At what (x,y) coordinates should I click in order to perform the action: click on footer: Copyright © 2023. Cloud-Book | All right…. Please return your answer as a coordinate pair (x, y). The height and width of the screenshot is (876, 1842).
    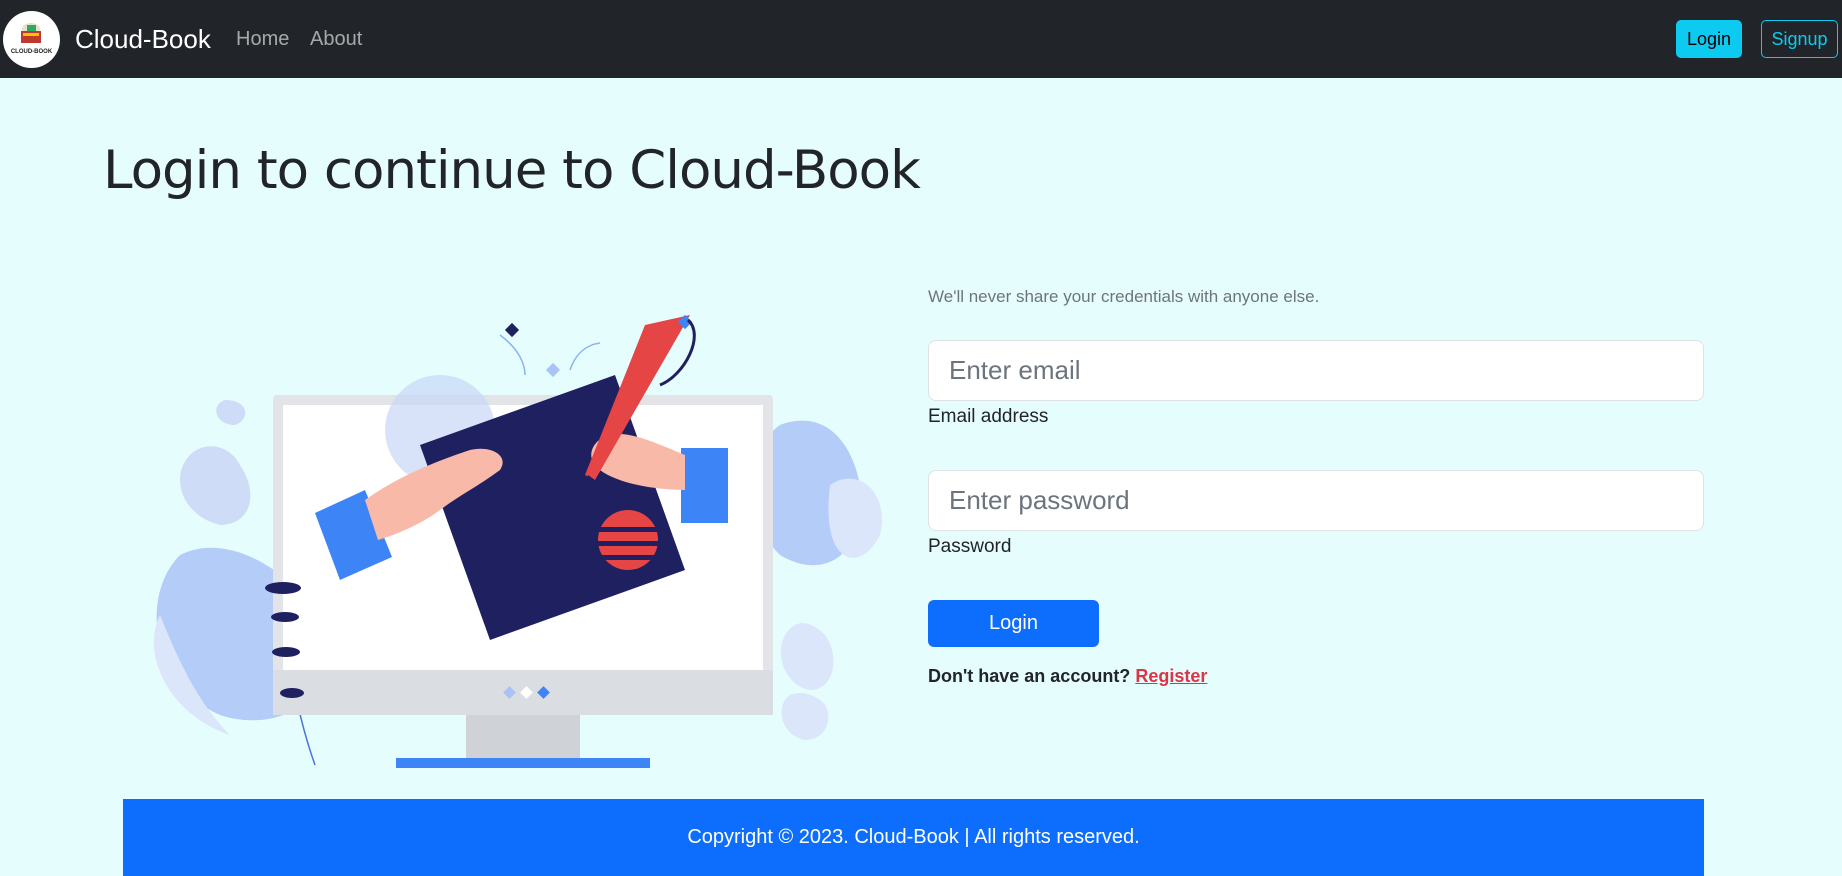
    Looking at the image, I should click on (913, 837).